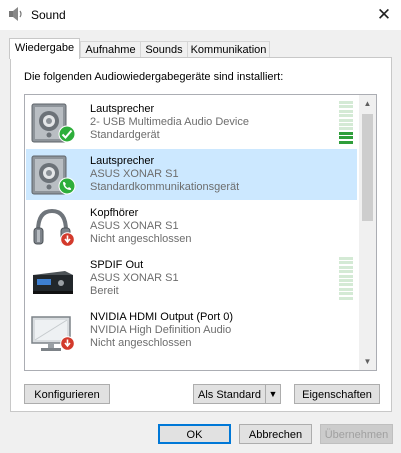 This screenshot has width=401, height=453. Describe the element at coordinates (48, 15) in the screenshot. I see `window-title: Sound` at that location.